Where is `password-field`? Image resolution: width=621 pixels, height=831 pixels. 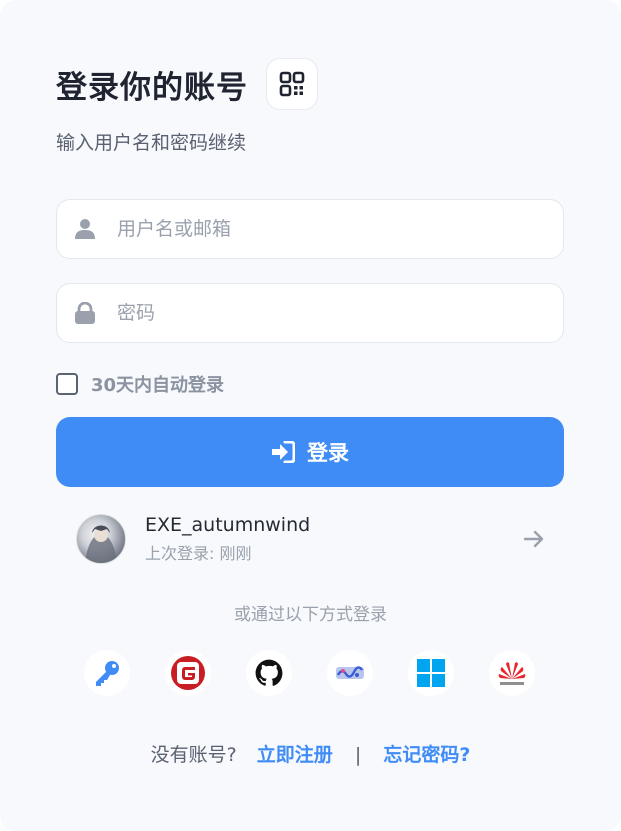 password-field is located at coordinates (310, 313).